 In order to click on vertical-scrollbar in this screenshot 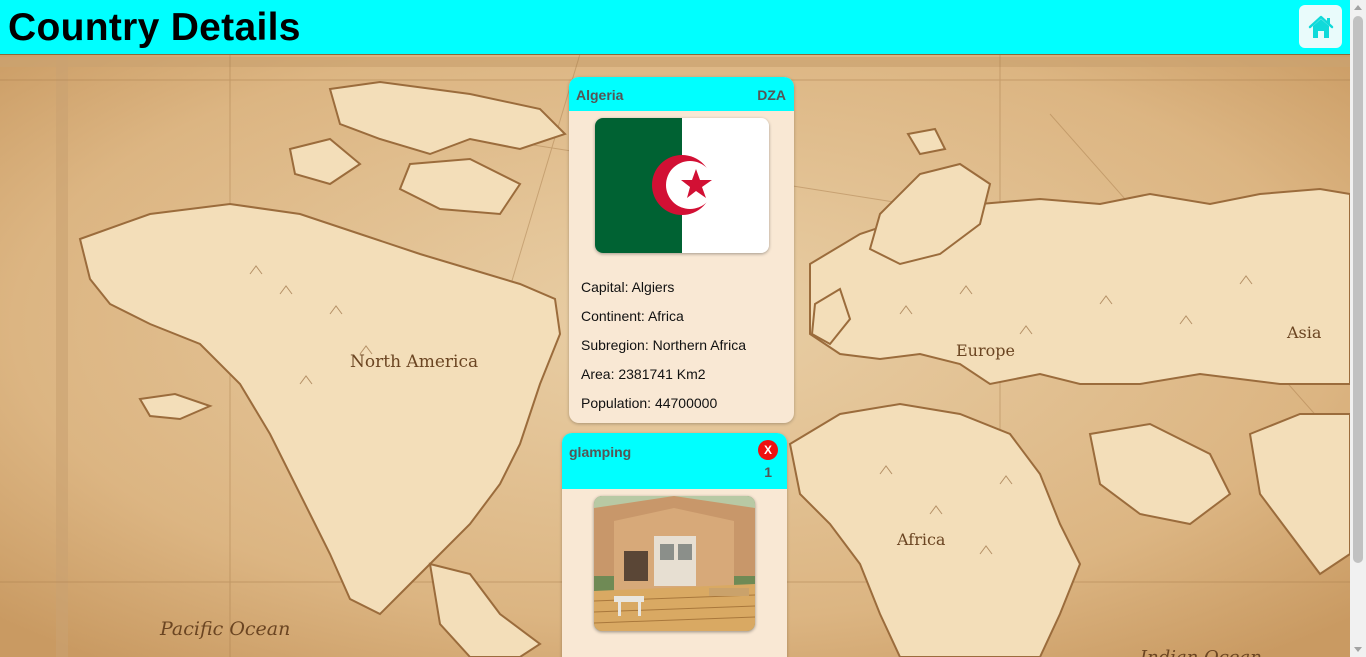, I will do `click(1358, 328)`.